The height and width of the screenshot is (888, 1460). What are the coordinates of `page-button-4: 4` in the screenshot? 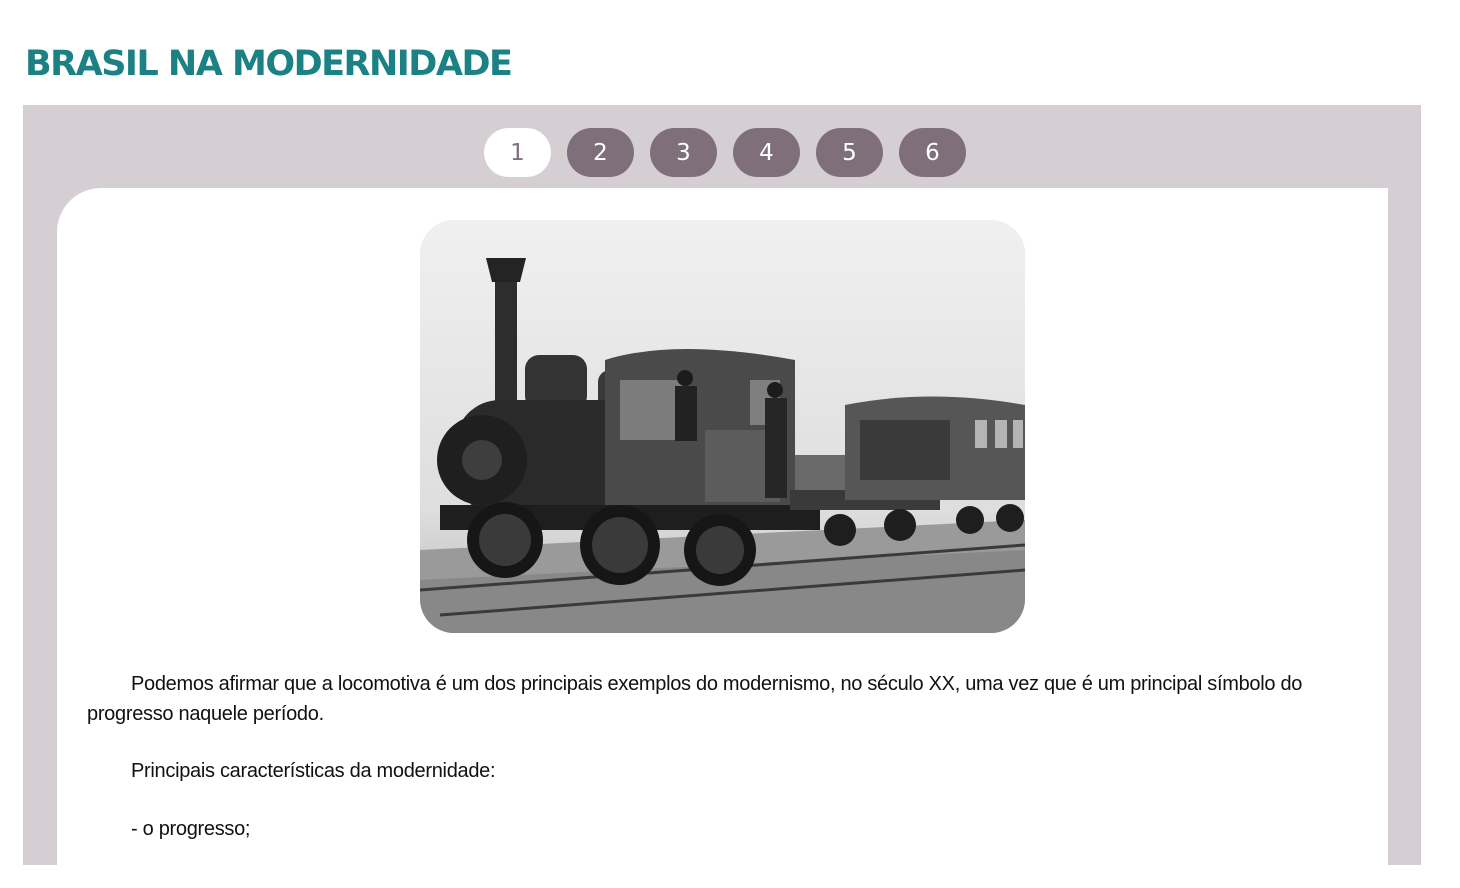 It's located at (766, 152).